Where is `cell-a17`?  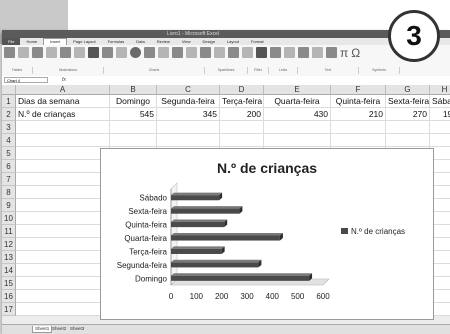
cell-a17 is located at coordinates (63, 309).